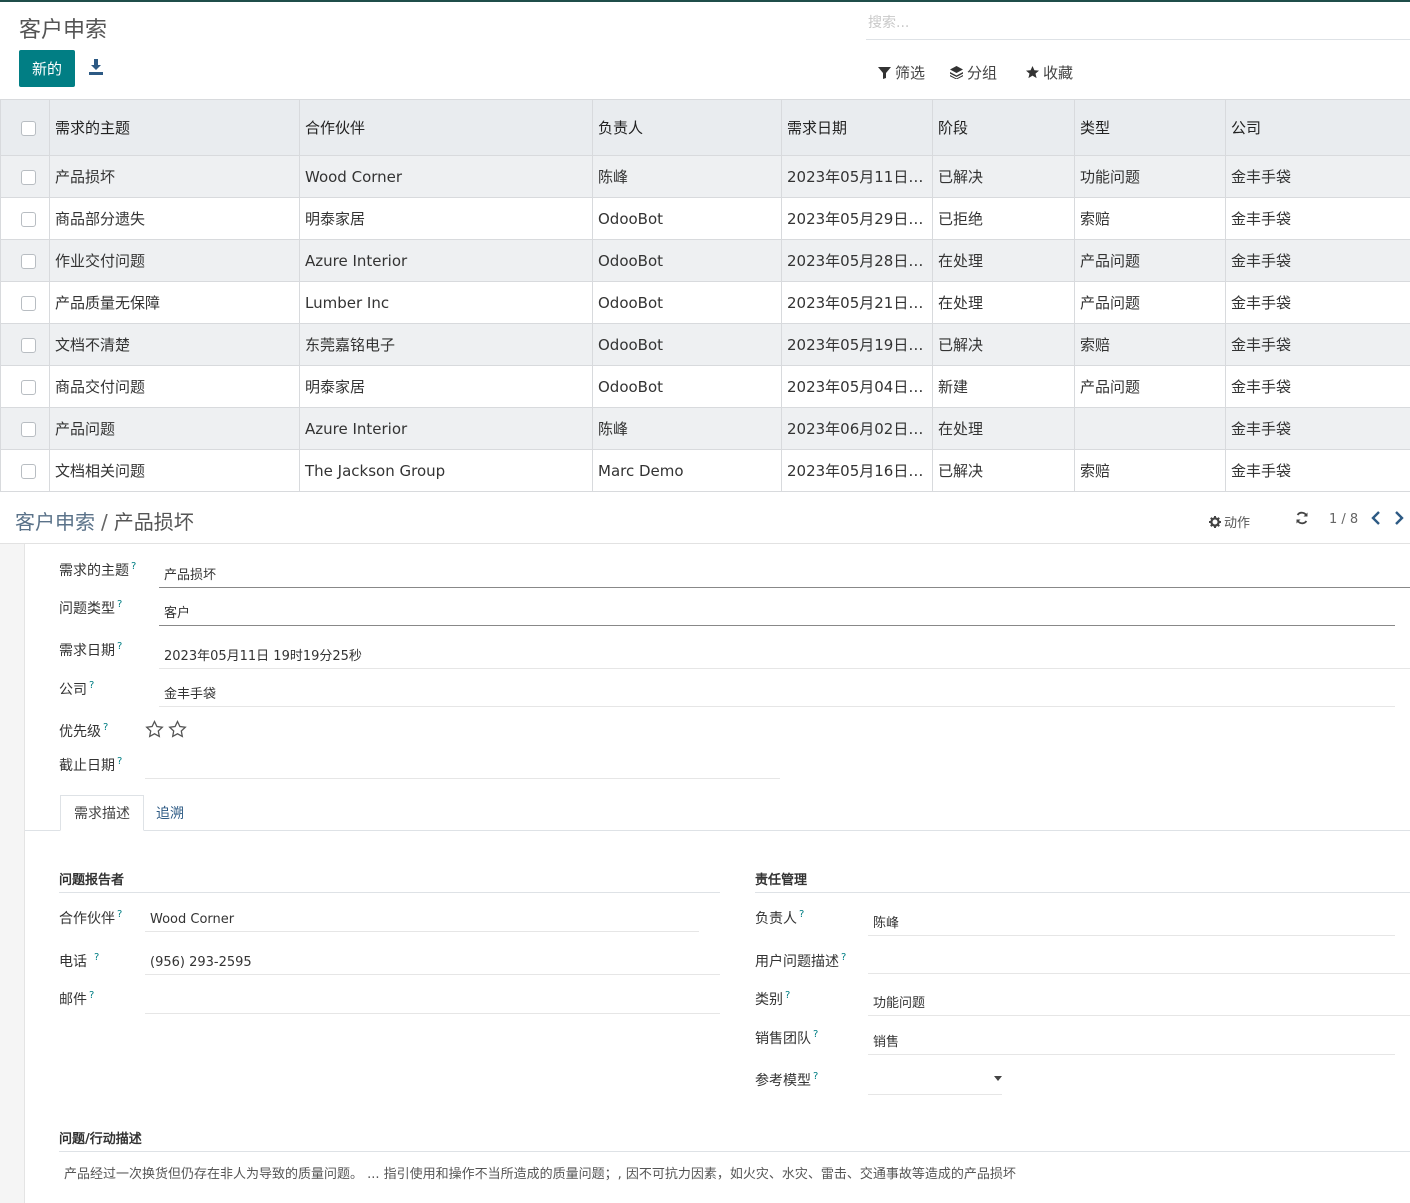 This screenshot has width=1410, height=1203. I want to click on pager-value: 1 / 8, so click(1343, 519).